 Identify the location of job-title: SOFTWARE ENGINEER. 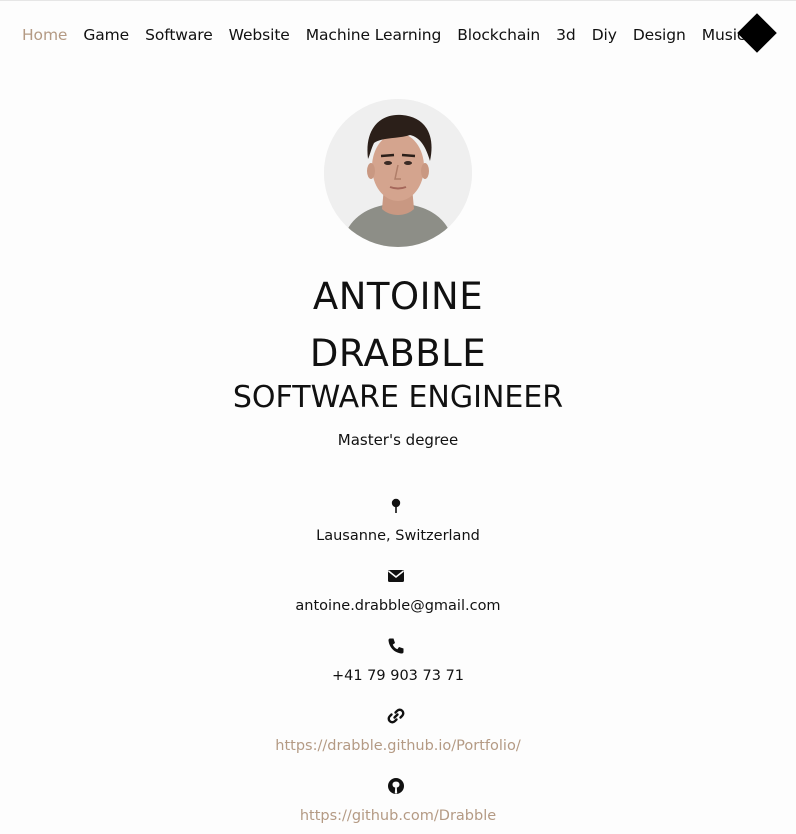
(398, 397).